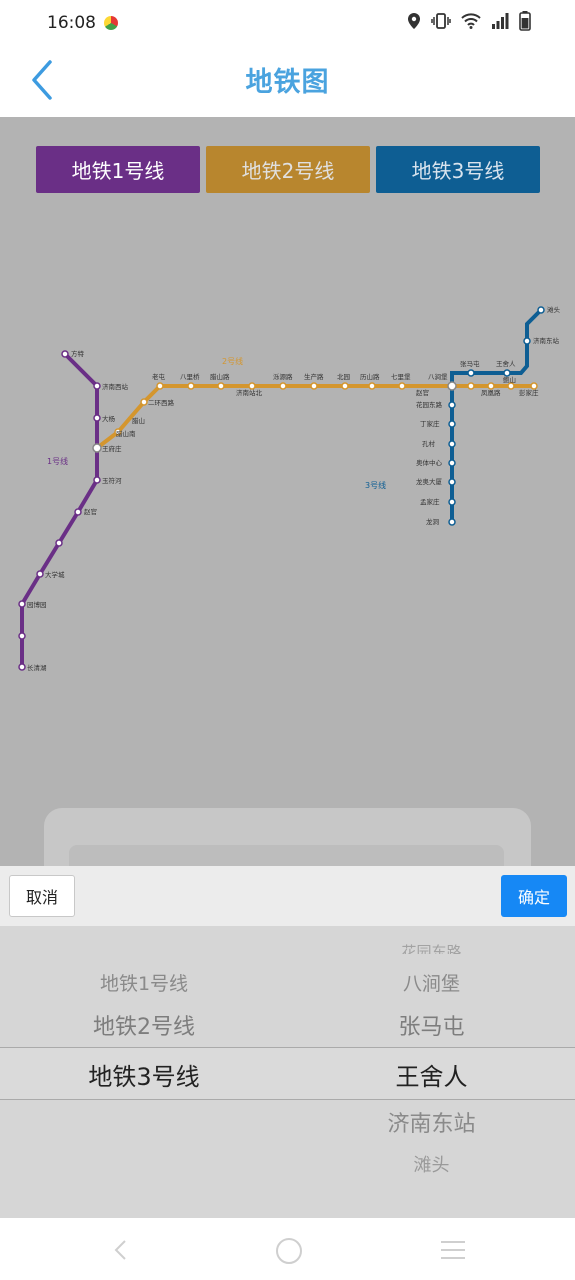 The width and height of the screenshot is (575, 1280). Describe the element at coordinates (126, 433) in the screenshot. I see `station-label: 腊山南` at that location.